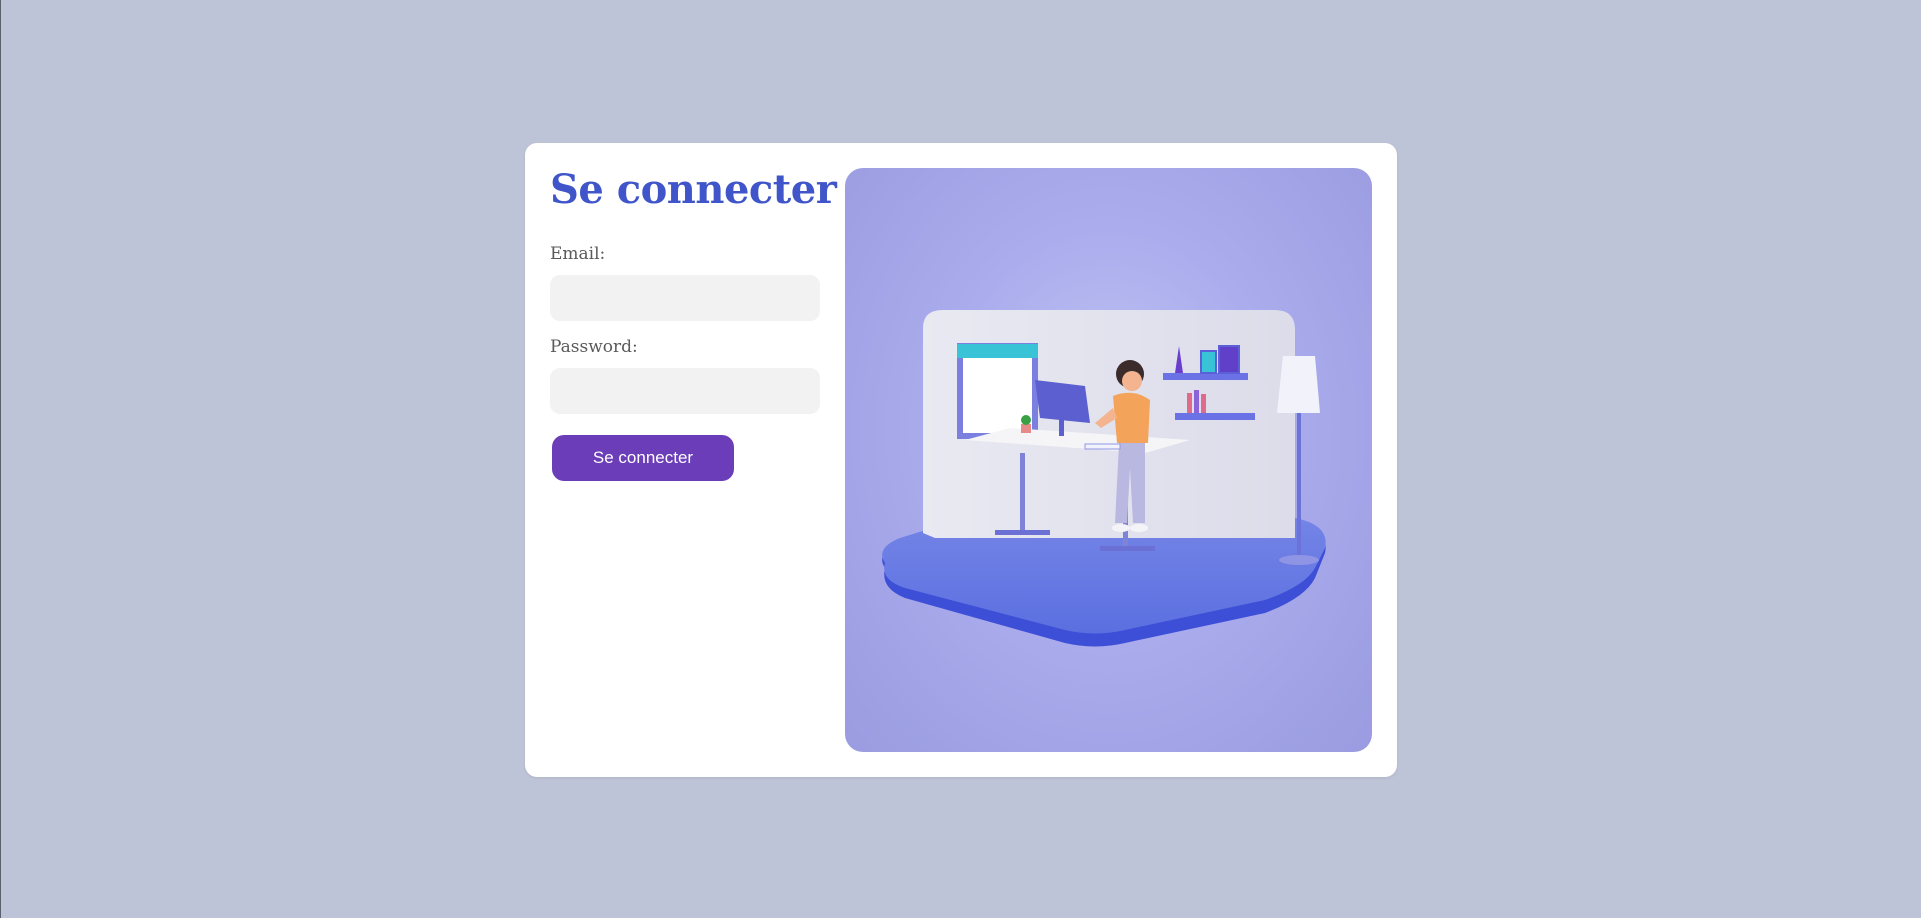 This screenshot has height=918, width=1921. Describe the element at coordinates (1298, 384) in the screenshot. I see `lamp-shade` at that location.